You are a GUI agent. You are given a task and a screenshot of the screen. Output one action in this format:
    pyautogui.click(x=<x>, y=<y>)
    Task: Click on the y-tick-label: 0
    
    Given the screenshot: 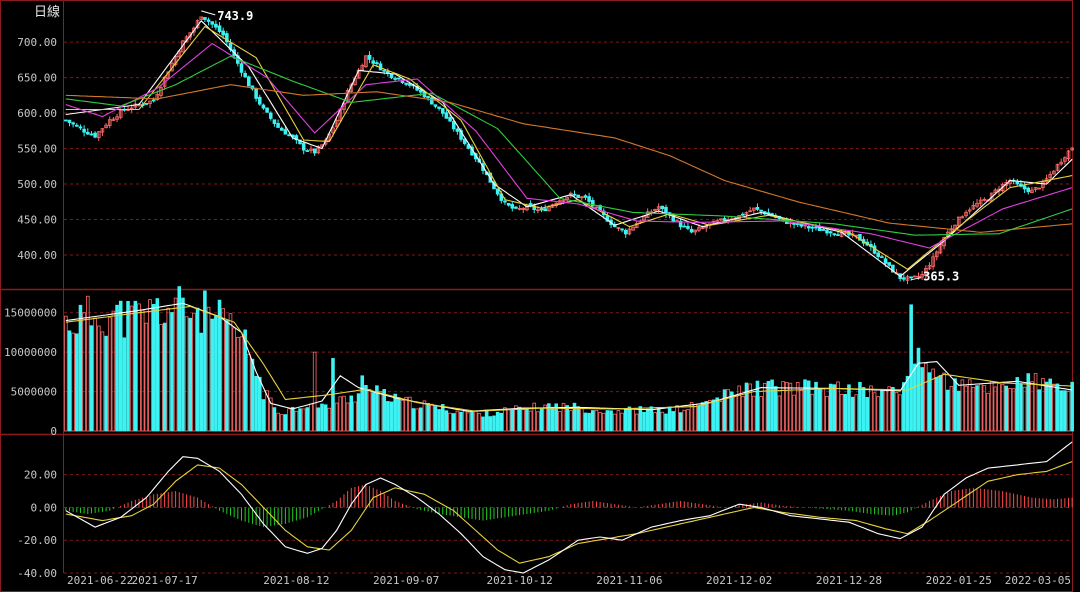 What is the action you would take?
    pyautogui.click(x=53, y=431)
    